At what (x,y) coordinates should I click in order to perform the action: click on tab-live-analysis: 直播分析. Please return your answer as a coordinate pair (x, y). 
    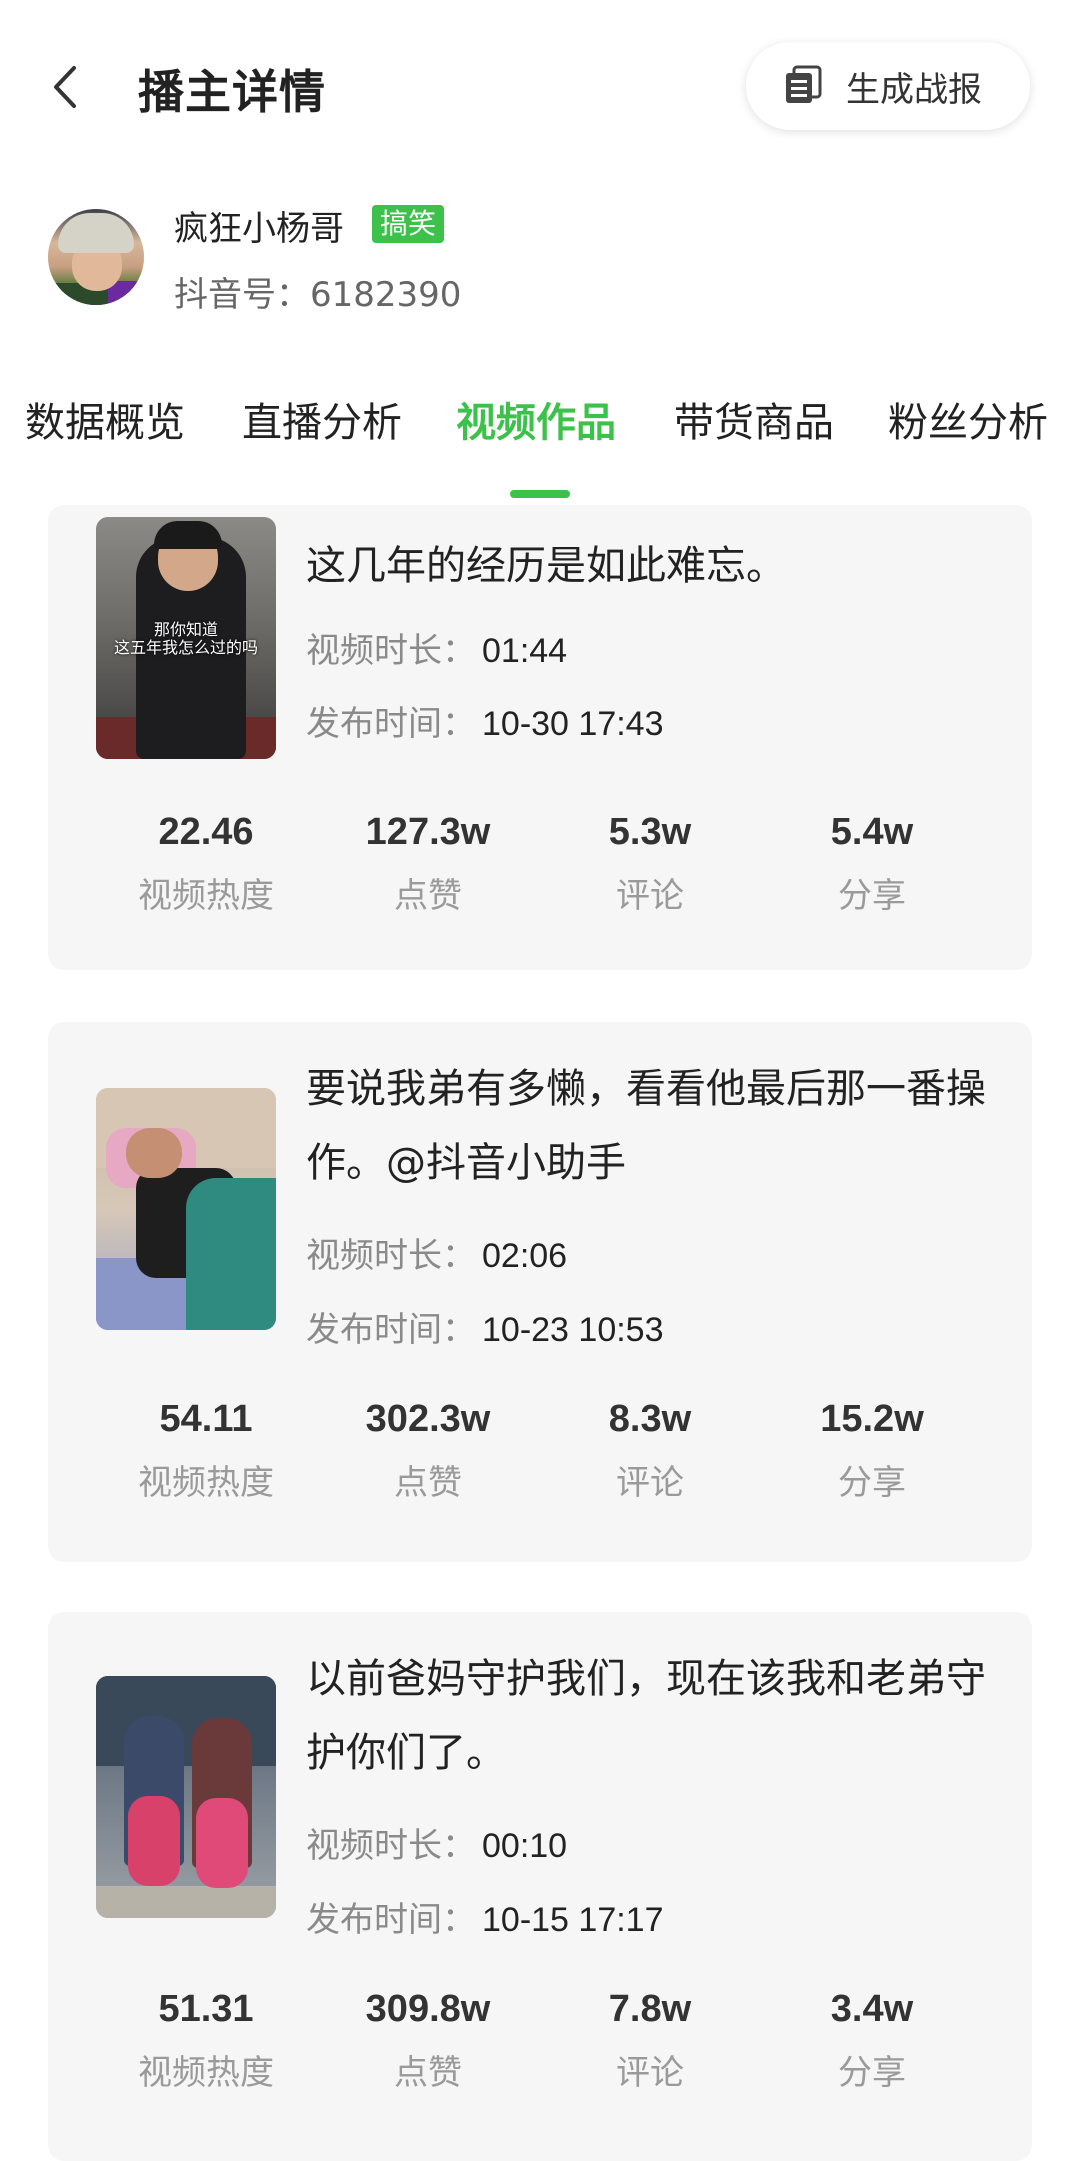
    Looking at the image, I should click on (322, 419).